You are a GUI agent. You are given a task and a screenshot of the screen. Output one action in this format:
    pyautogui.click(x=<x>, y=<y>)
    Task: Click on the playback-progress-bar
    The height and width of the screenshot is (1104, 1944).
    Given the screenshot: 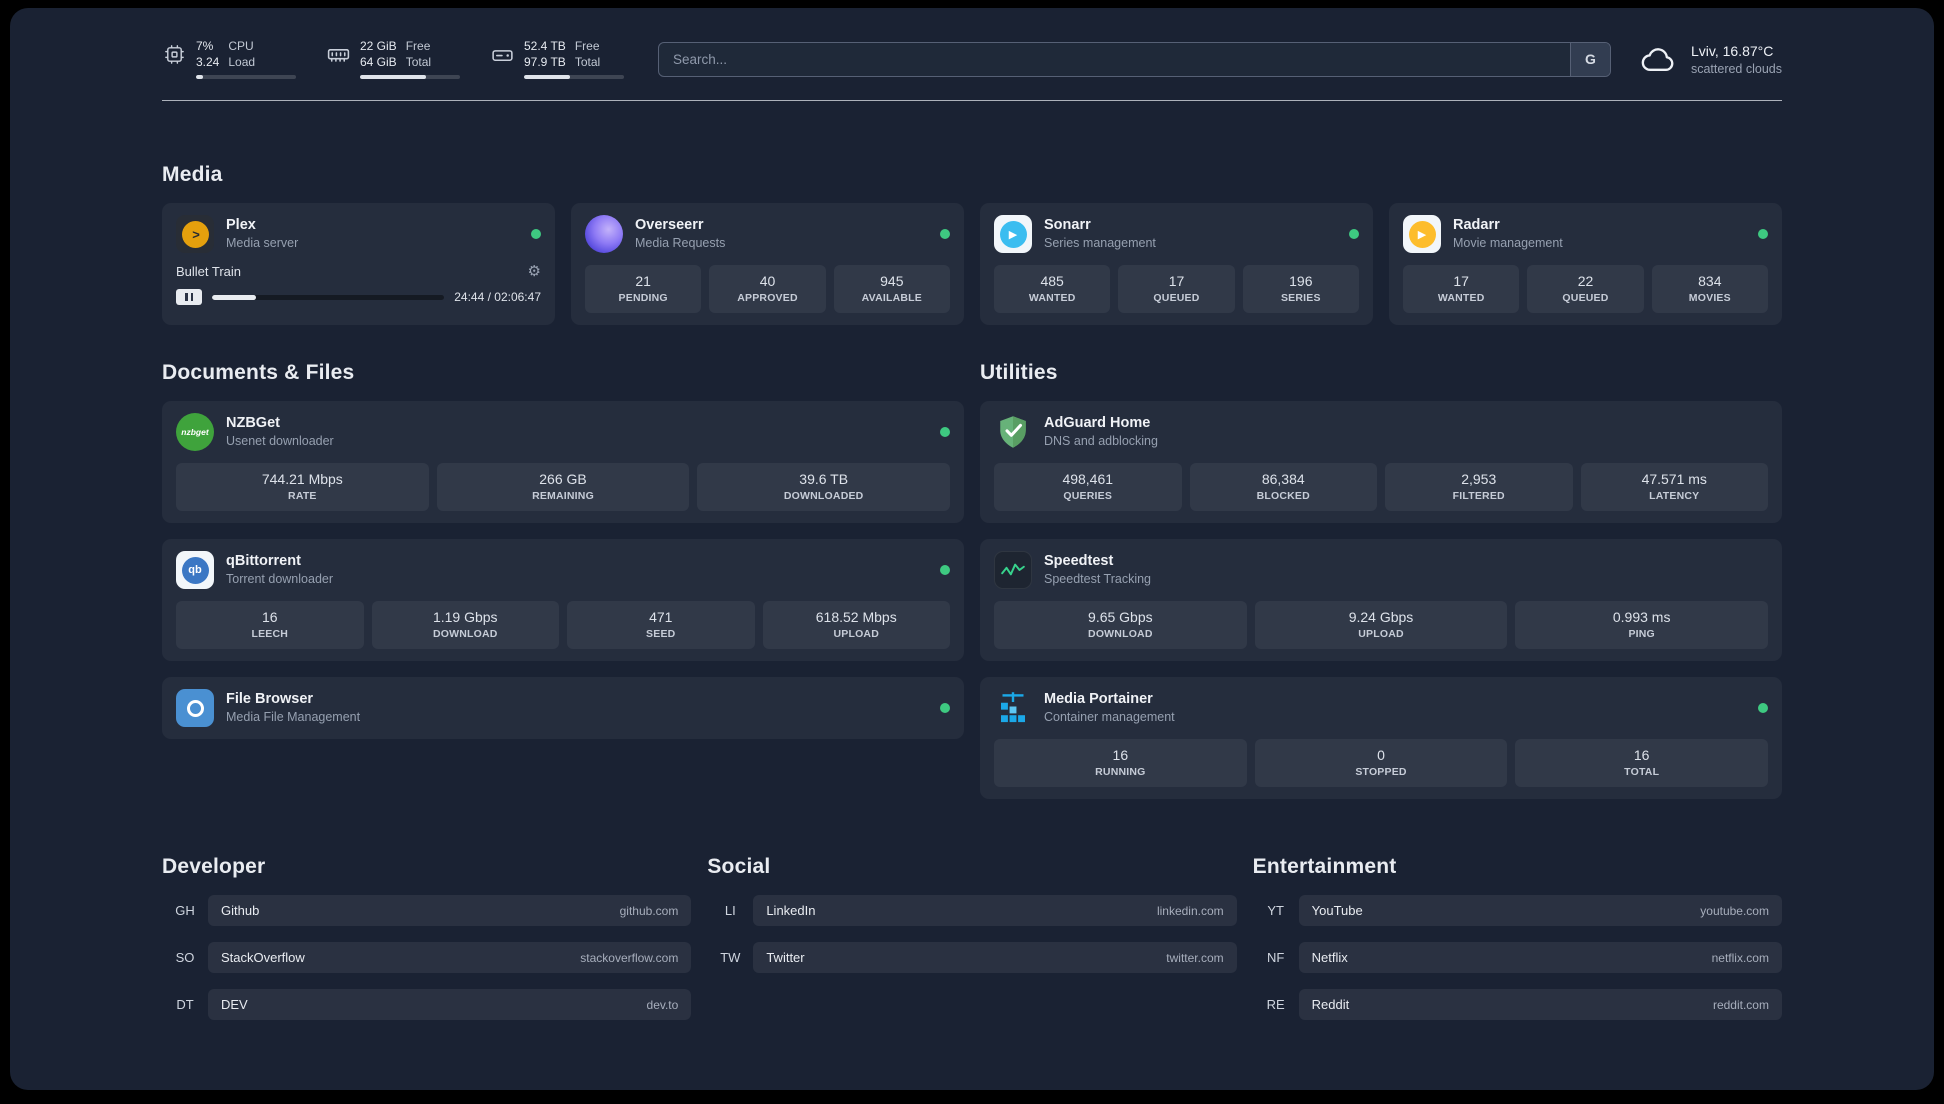 What is the action you would take?
    pyautogui.click(x=328, y=297)
    